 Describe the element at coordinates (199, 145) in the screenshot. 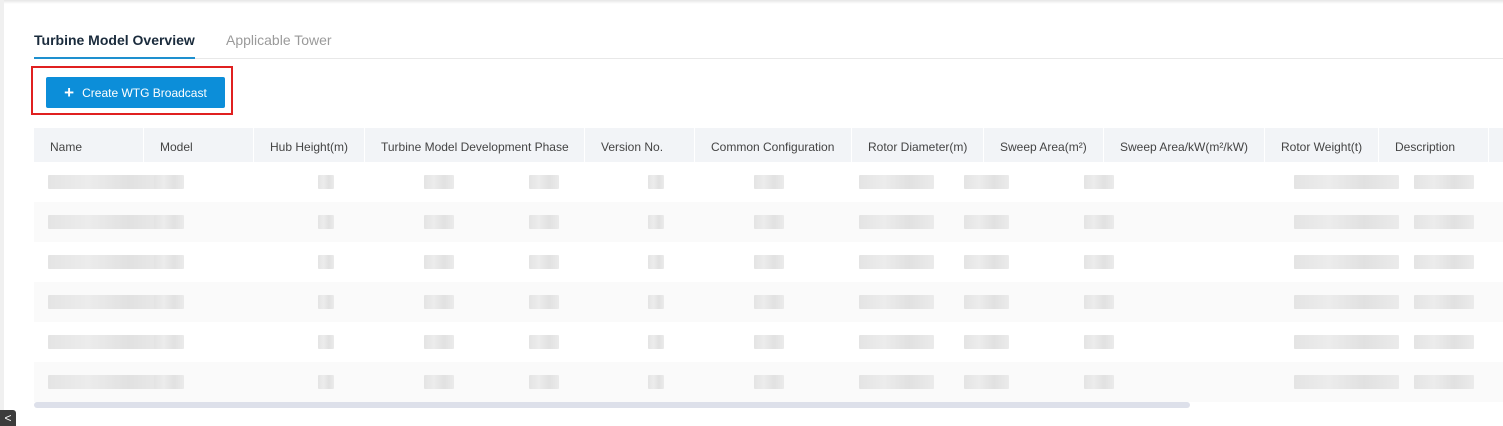

I see `column-header-model: Model` at that location.